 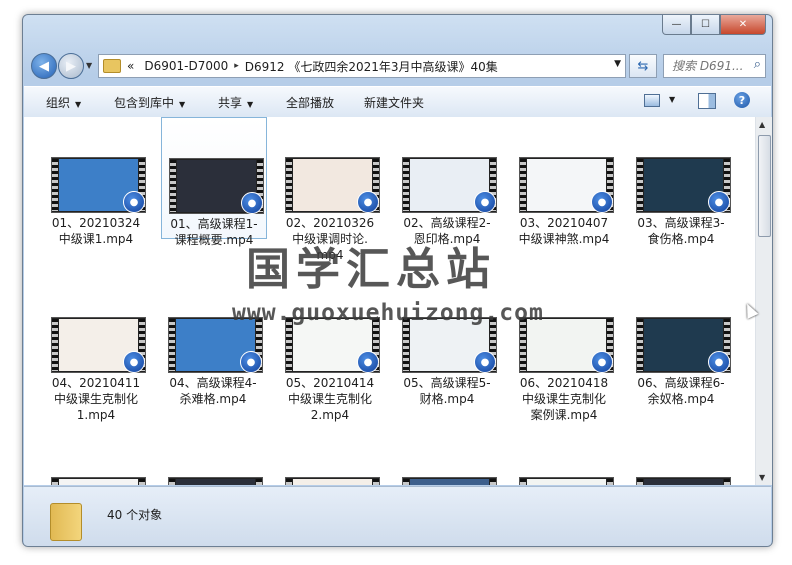 What do you see at coordinates (652, 100) in the screenshot?
I see `change-view-icon` at bounding box center [652, 100].